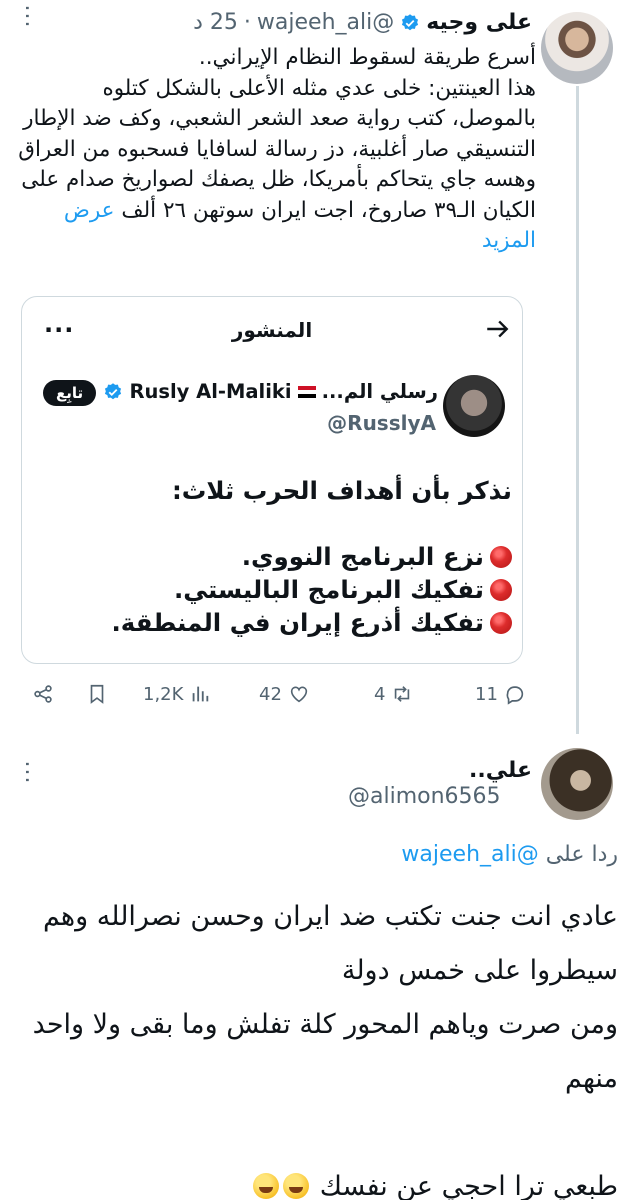 Image resolution: width=632 pixels, height=1200 pixels. Describe the element at coordinates (284, 694) in the screenshot. I see `like-button: 42` at that location.